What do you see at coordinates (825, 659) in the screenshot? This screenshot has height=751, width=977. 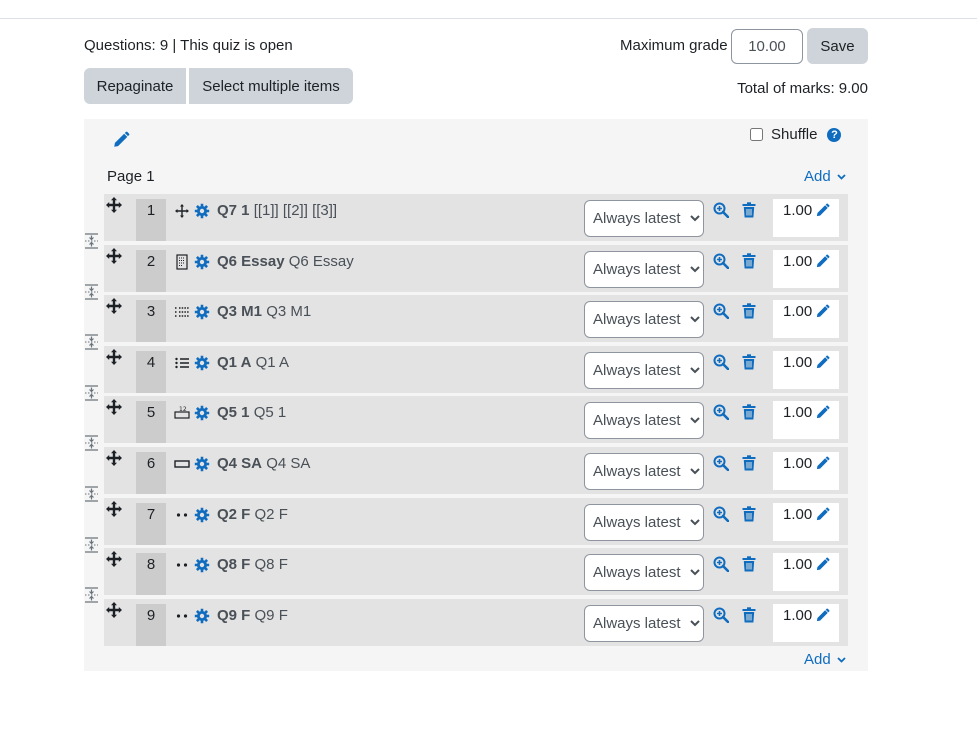 I see `add-menu-bottom: Add` at bounding box center [825, 659].